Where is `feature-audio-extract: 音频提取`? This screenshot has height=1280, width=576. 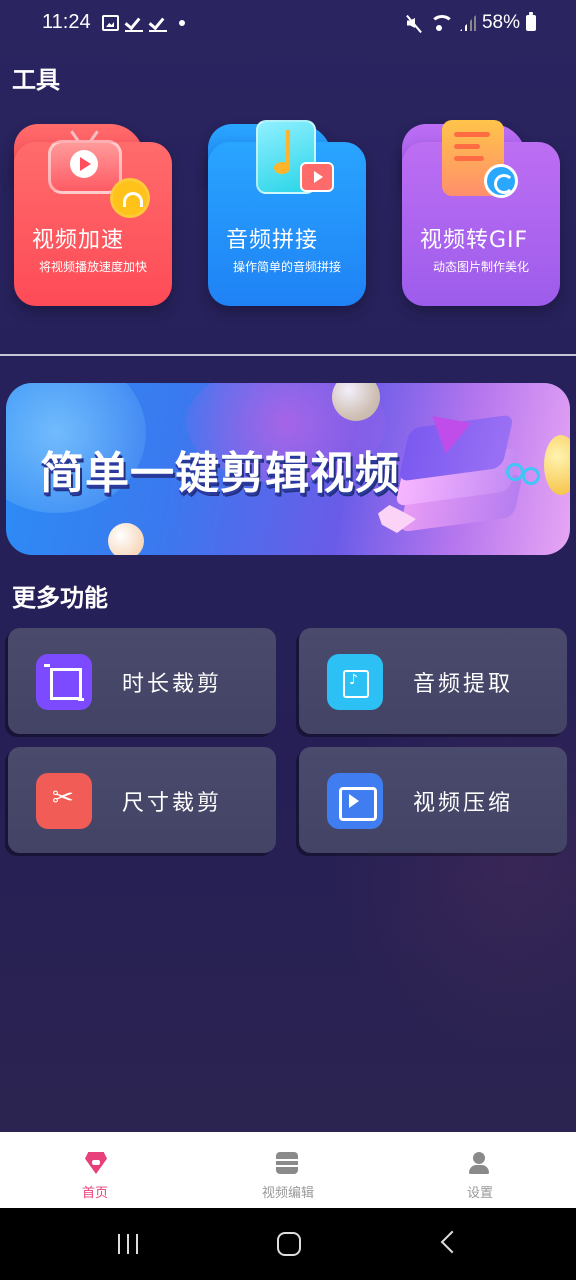 feature-audio-extract: 音频提取 is located at coordinates (433, 681).